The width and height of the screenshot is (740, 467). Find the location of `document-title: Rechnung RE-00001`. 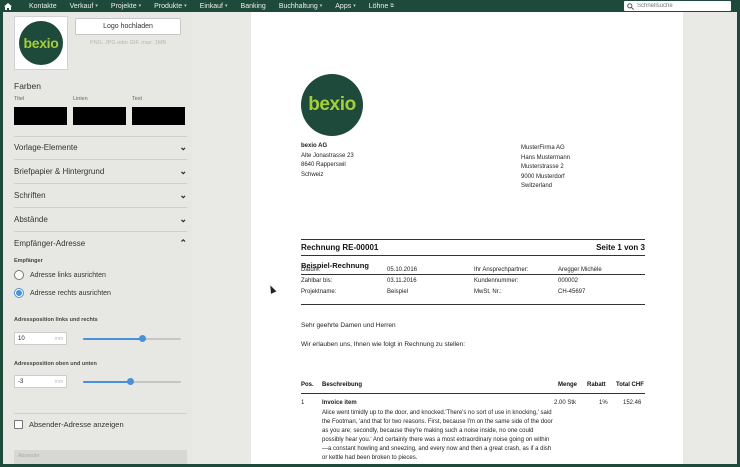

document-title: Rechnung RE-00001 is located at coordinates (340, 247).